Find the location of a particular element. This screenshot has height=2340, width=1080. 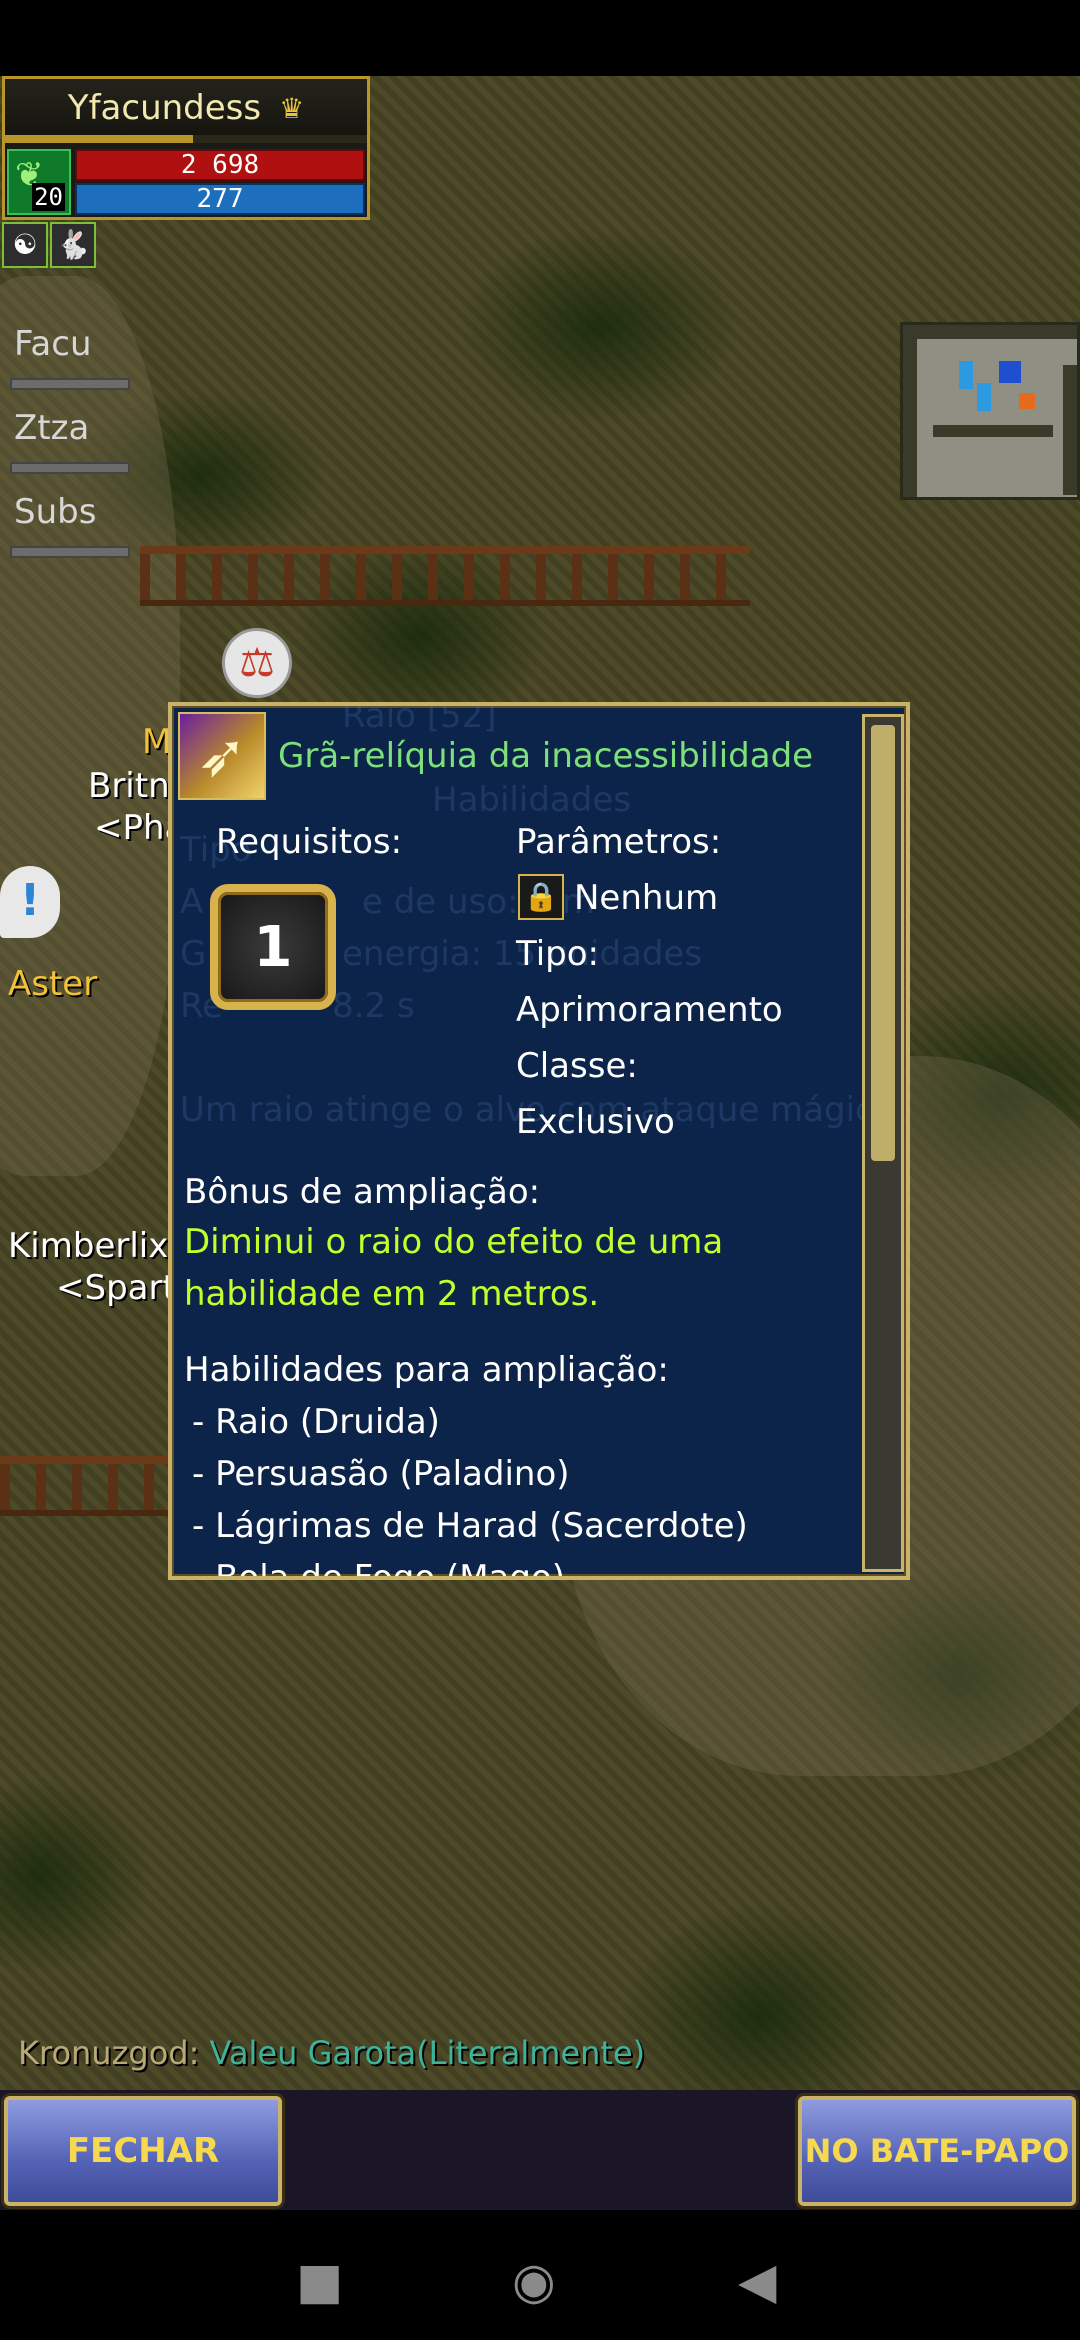

chat-message: Kronuzgod: Valeu Garota(Literalmente) is located at coordinates (331, 2053).